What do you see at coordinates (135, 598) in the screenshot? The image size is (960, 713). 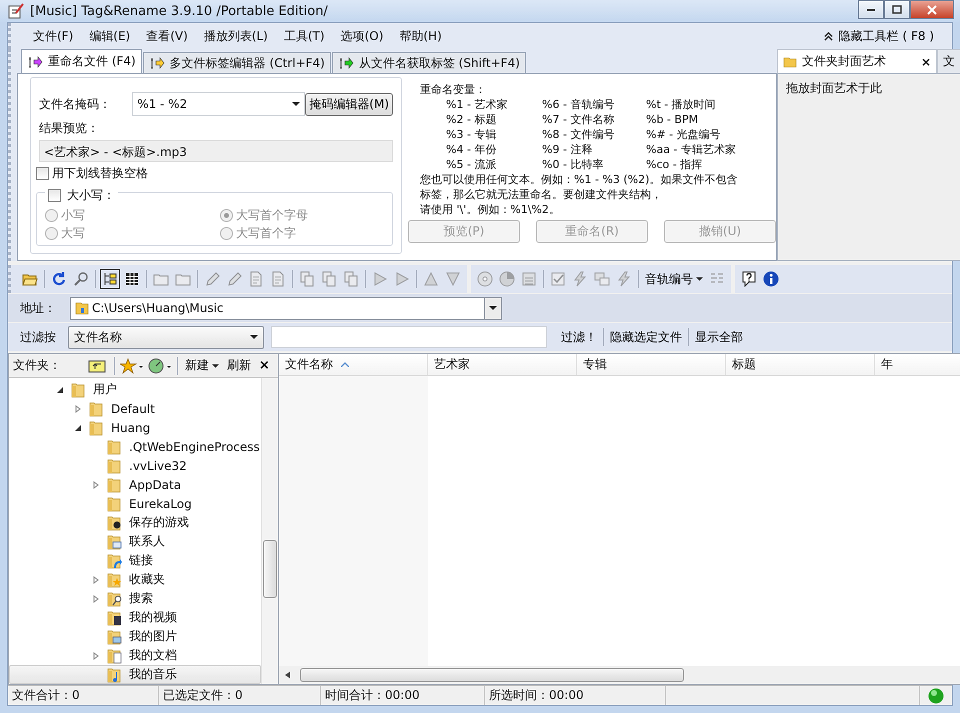 I see `folder-tree-item: 搜索` at bounding box center [135, 598].